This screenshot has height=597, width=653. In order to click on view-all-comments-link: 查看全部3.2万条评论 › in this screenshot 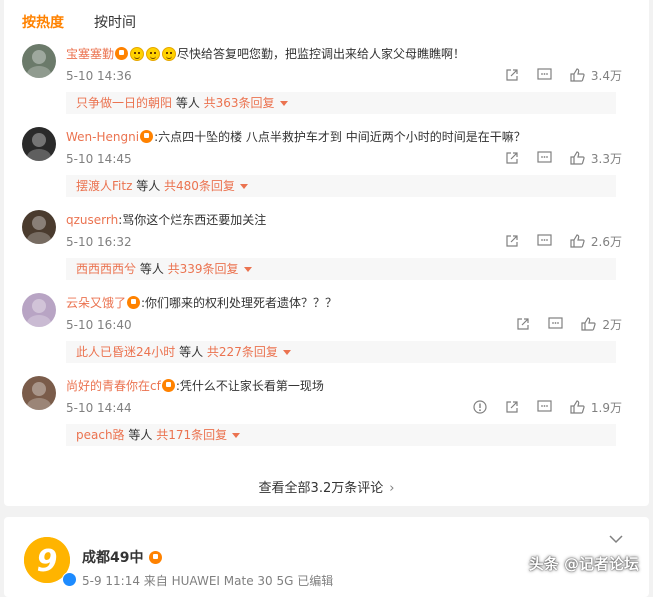, I will do `click(326, 486)`.